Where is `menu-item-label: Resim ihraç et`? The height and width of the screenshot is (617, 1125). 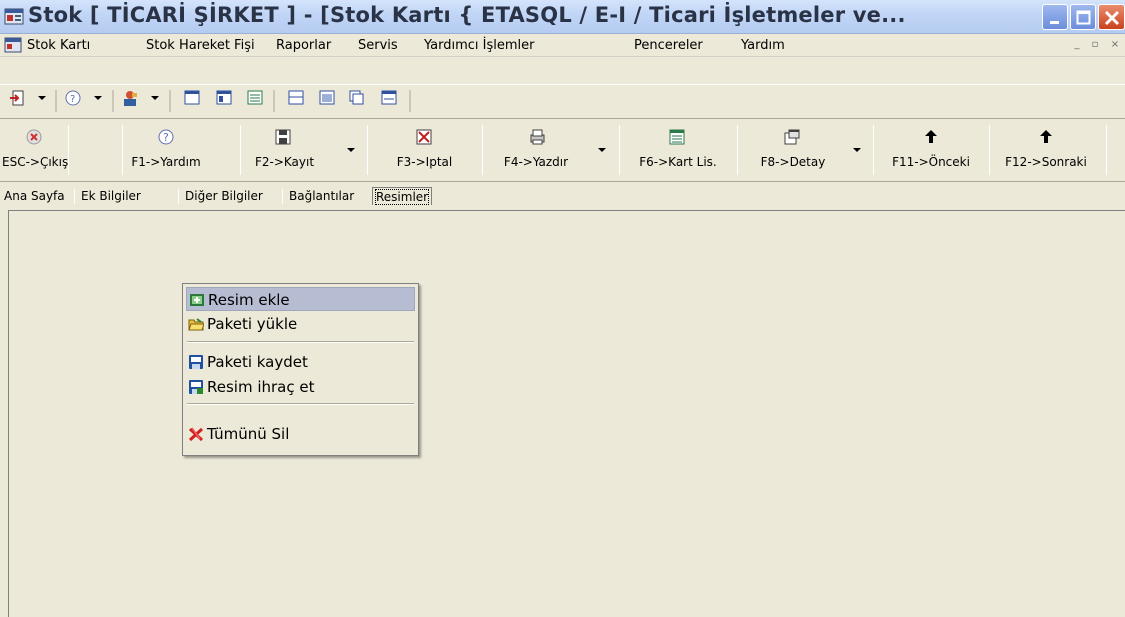
menu-item-label: Resim ihraç et is located at coordinates (261, 387).